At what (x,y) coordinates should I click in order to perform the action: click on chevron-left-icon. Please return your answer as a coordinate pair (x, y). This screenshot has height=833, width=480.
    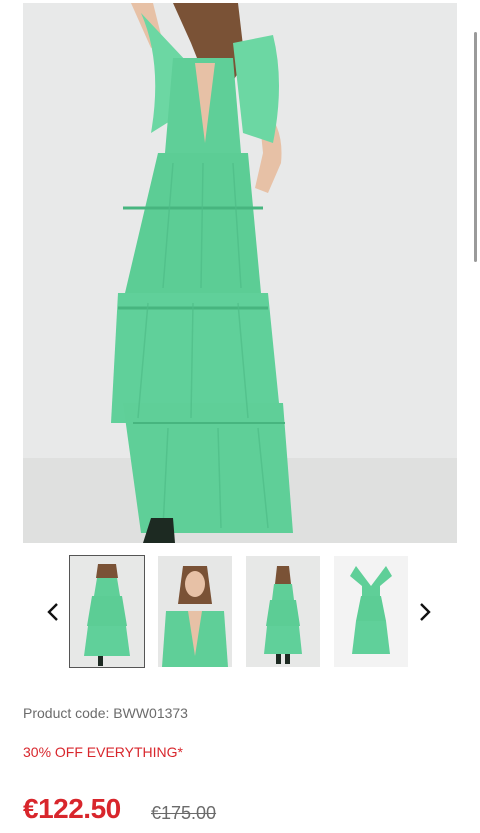
    Looking at the image, I should click on (52, 612).